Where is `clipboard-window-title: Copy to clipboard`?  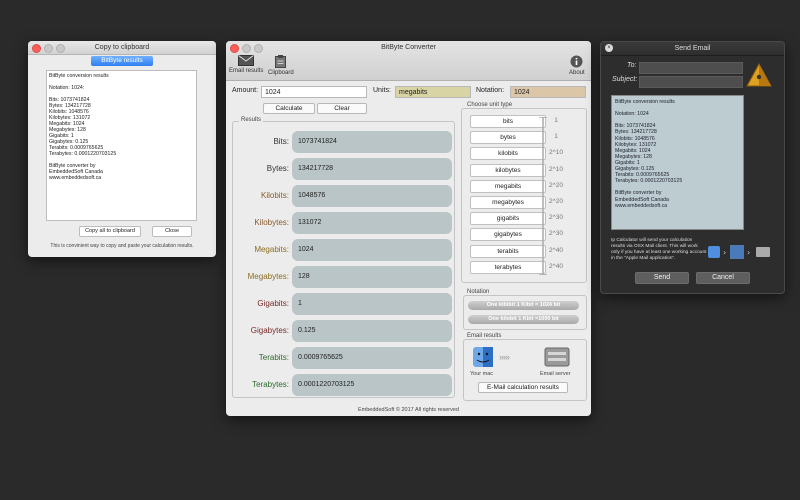 clipboard-window-title: Copy to clipboard is located at coordinates (122, 47).